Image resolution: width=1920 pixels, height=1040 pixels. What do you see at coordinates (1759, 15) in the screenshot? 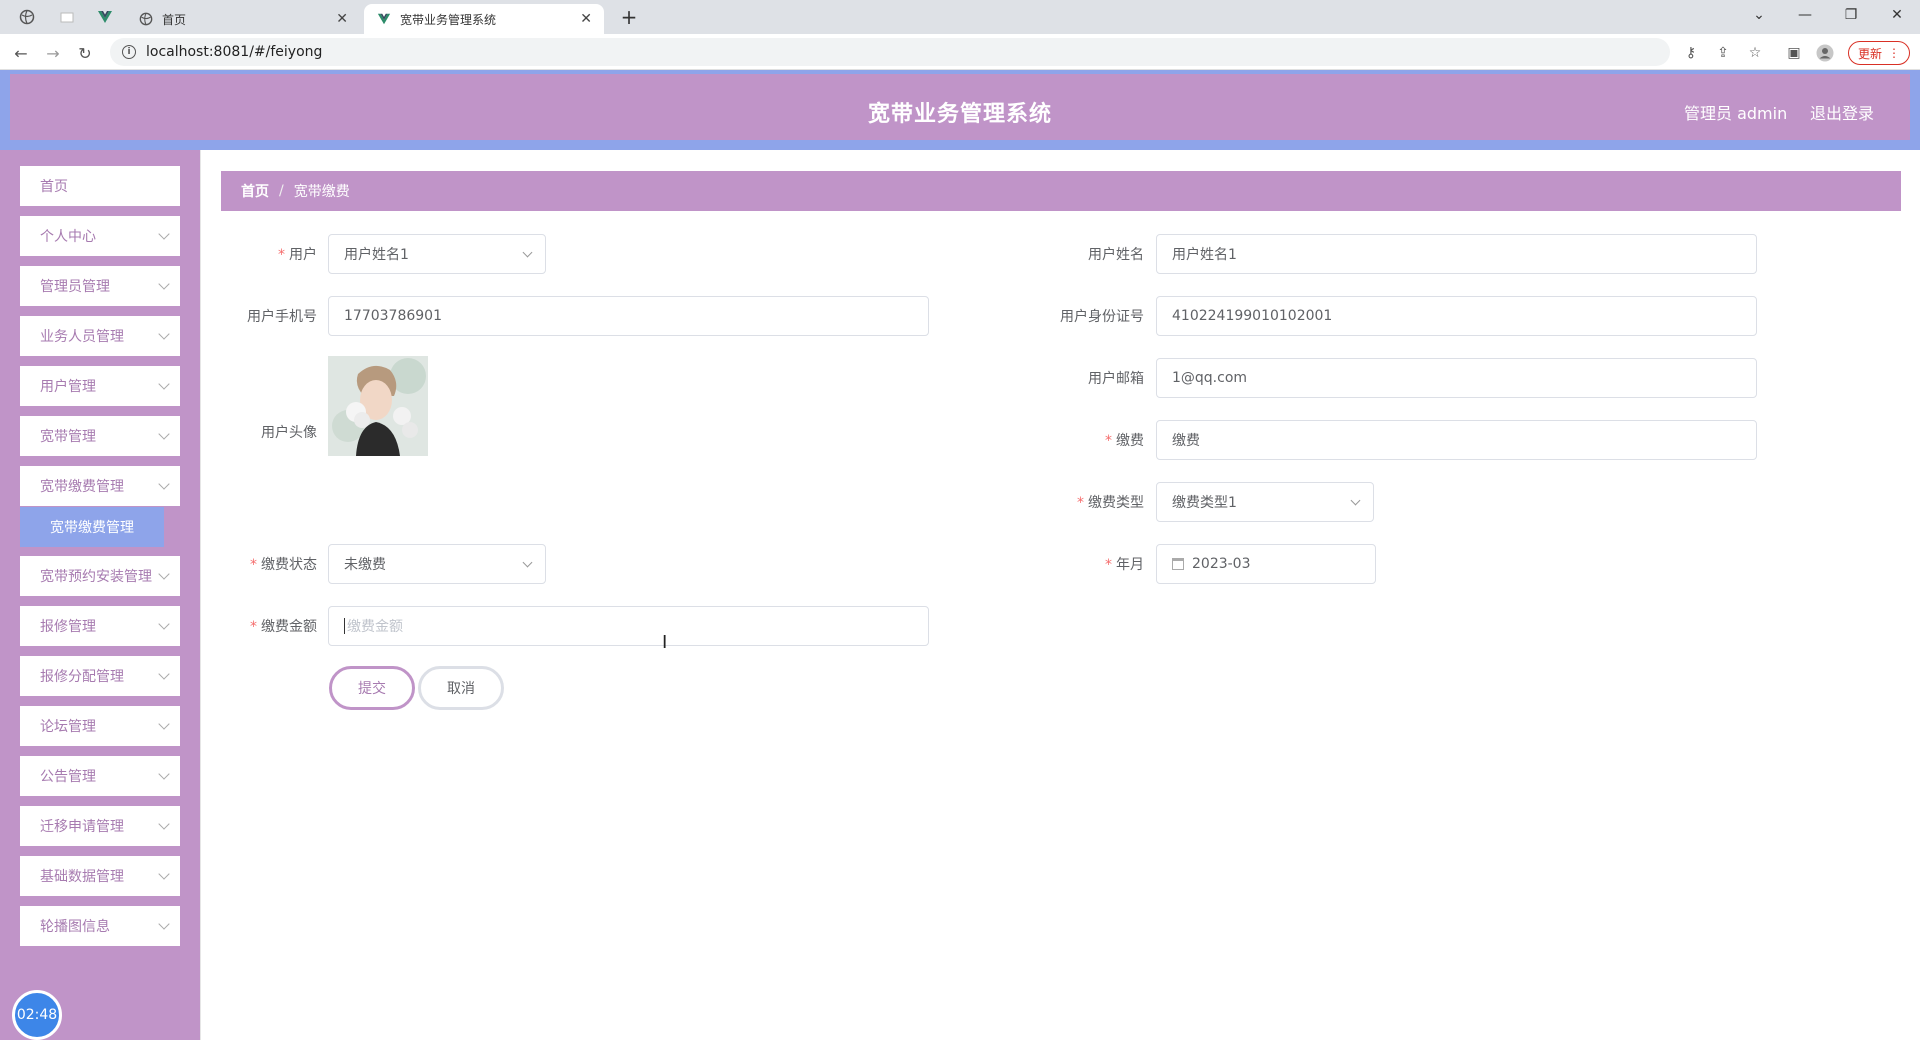
I see `tab-search-icon: ⌄` at bounding box center [1759, 15].